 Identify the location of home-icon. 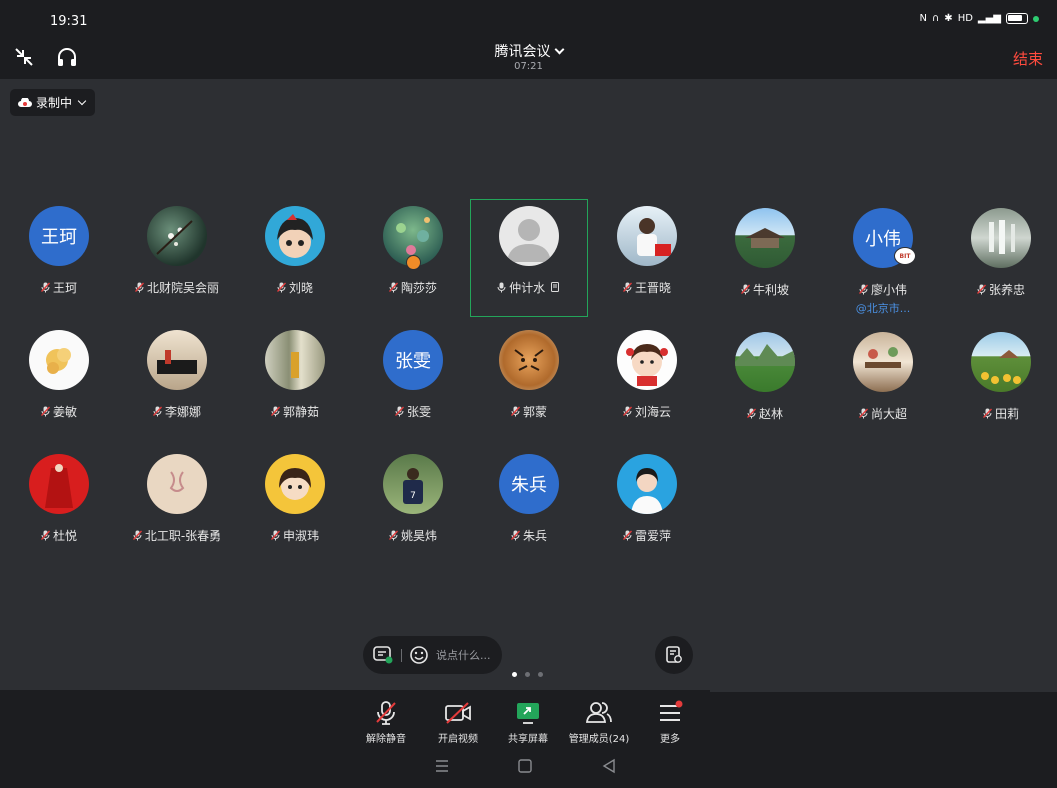
(525, 766).